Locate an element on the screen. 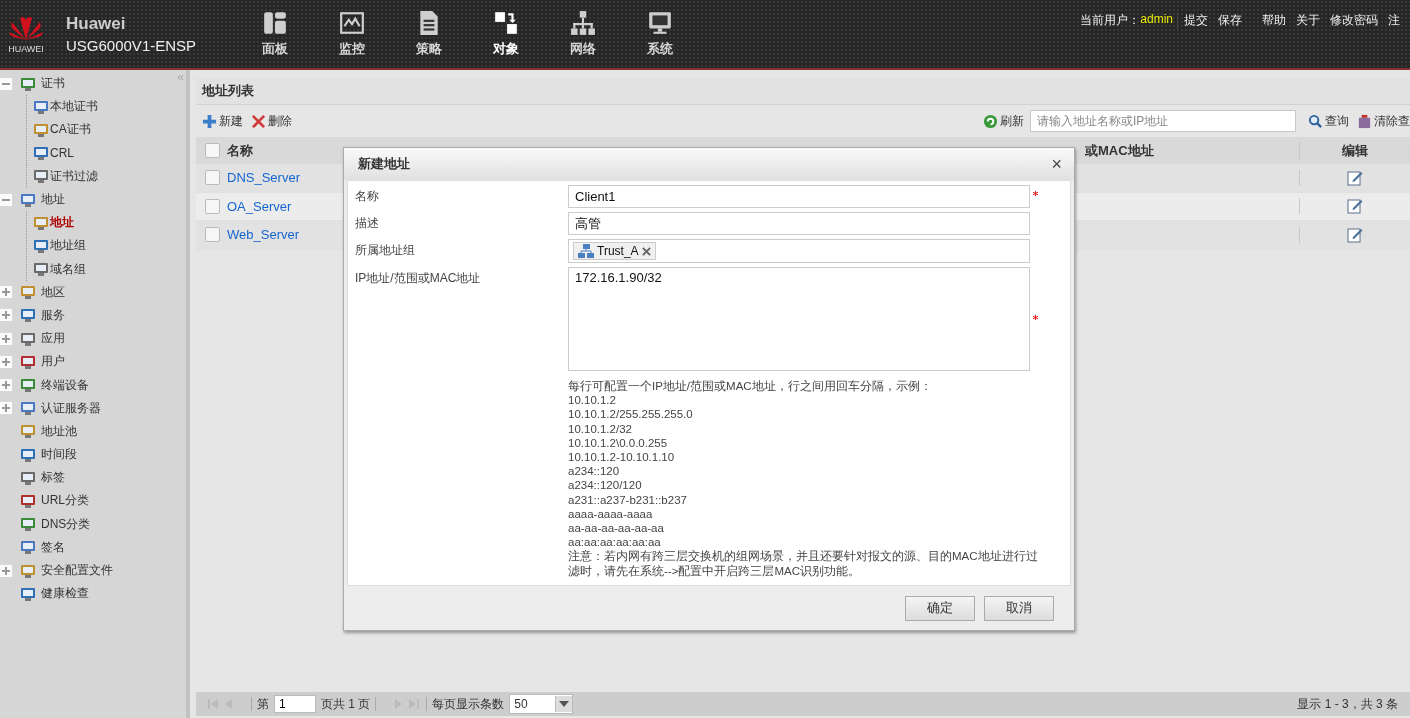 The height and width of the screenshot is (718, 1410). sidebar-item: 认证服务器 is located at coordinates (71, 408).